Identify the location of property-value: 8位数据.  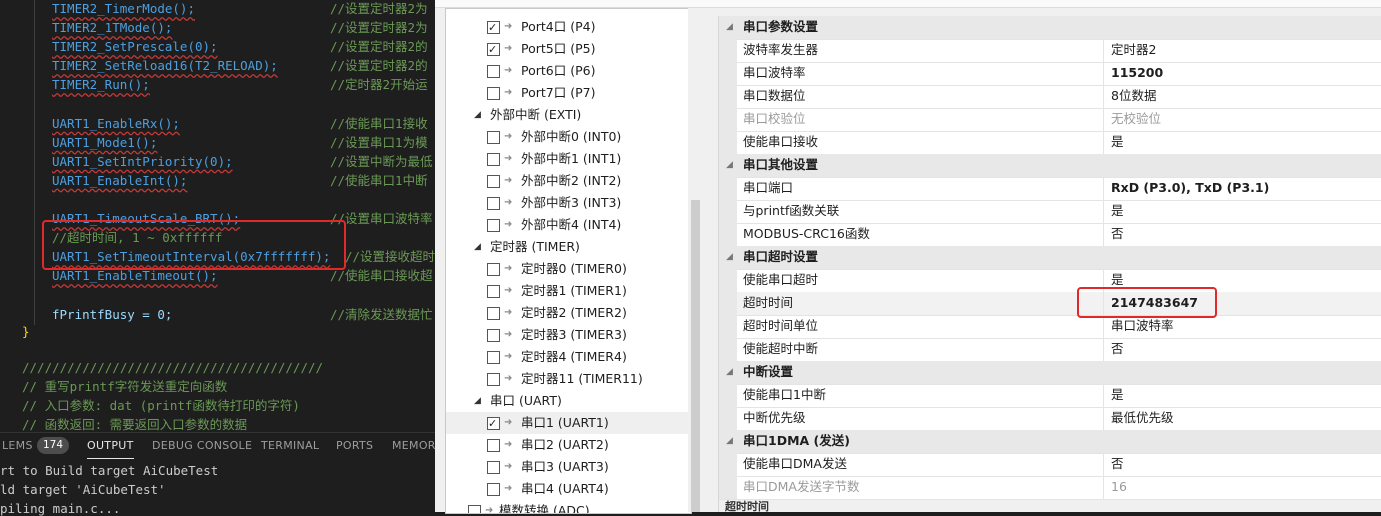
(1133, 96).